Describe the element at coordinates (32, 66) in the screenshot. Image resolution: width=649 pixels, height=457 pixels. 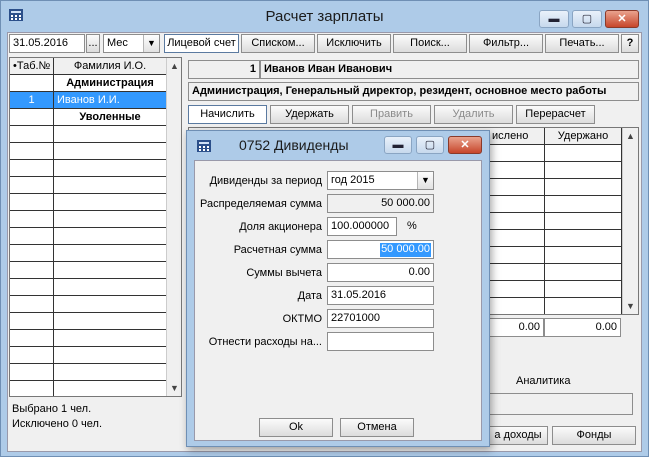
I see `column-header-tab: •Таб.№` at that location.